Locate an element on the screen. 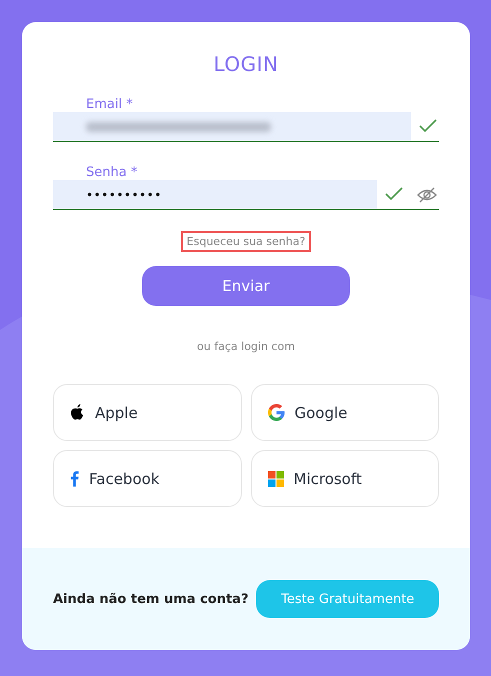 The width and height of the screenshot is (491, 676). social-login-button: Facebook is located at coordinates (147, 478).